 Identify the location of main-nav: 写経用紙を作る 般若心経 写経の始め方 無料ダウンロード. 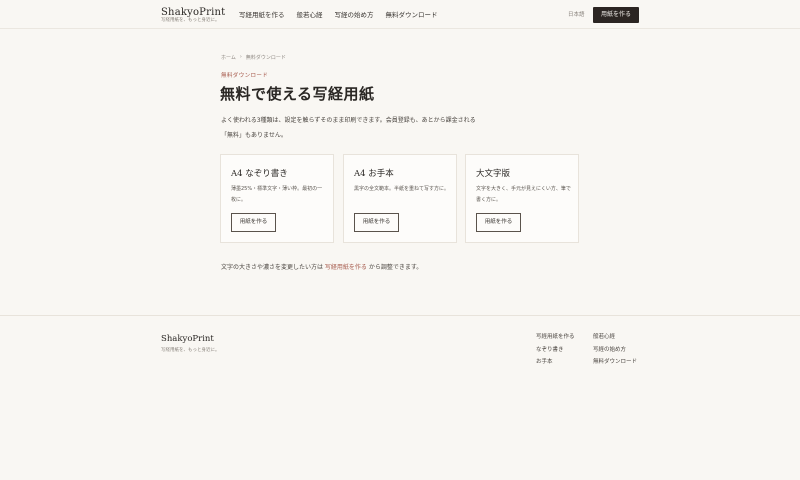
(338, 15).